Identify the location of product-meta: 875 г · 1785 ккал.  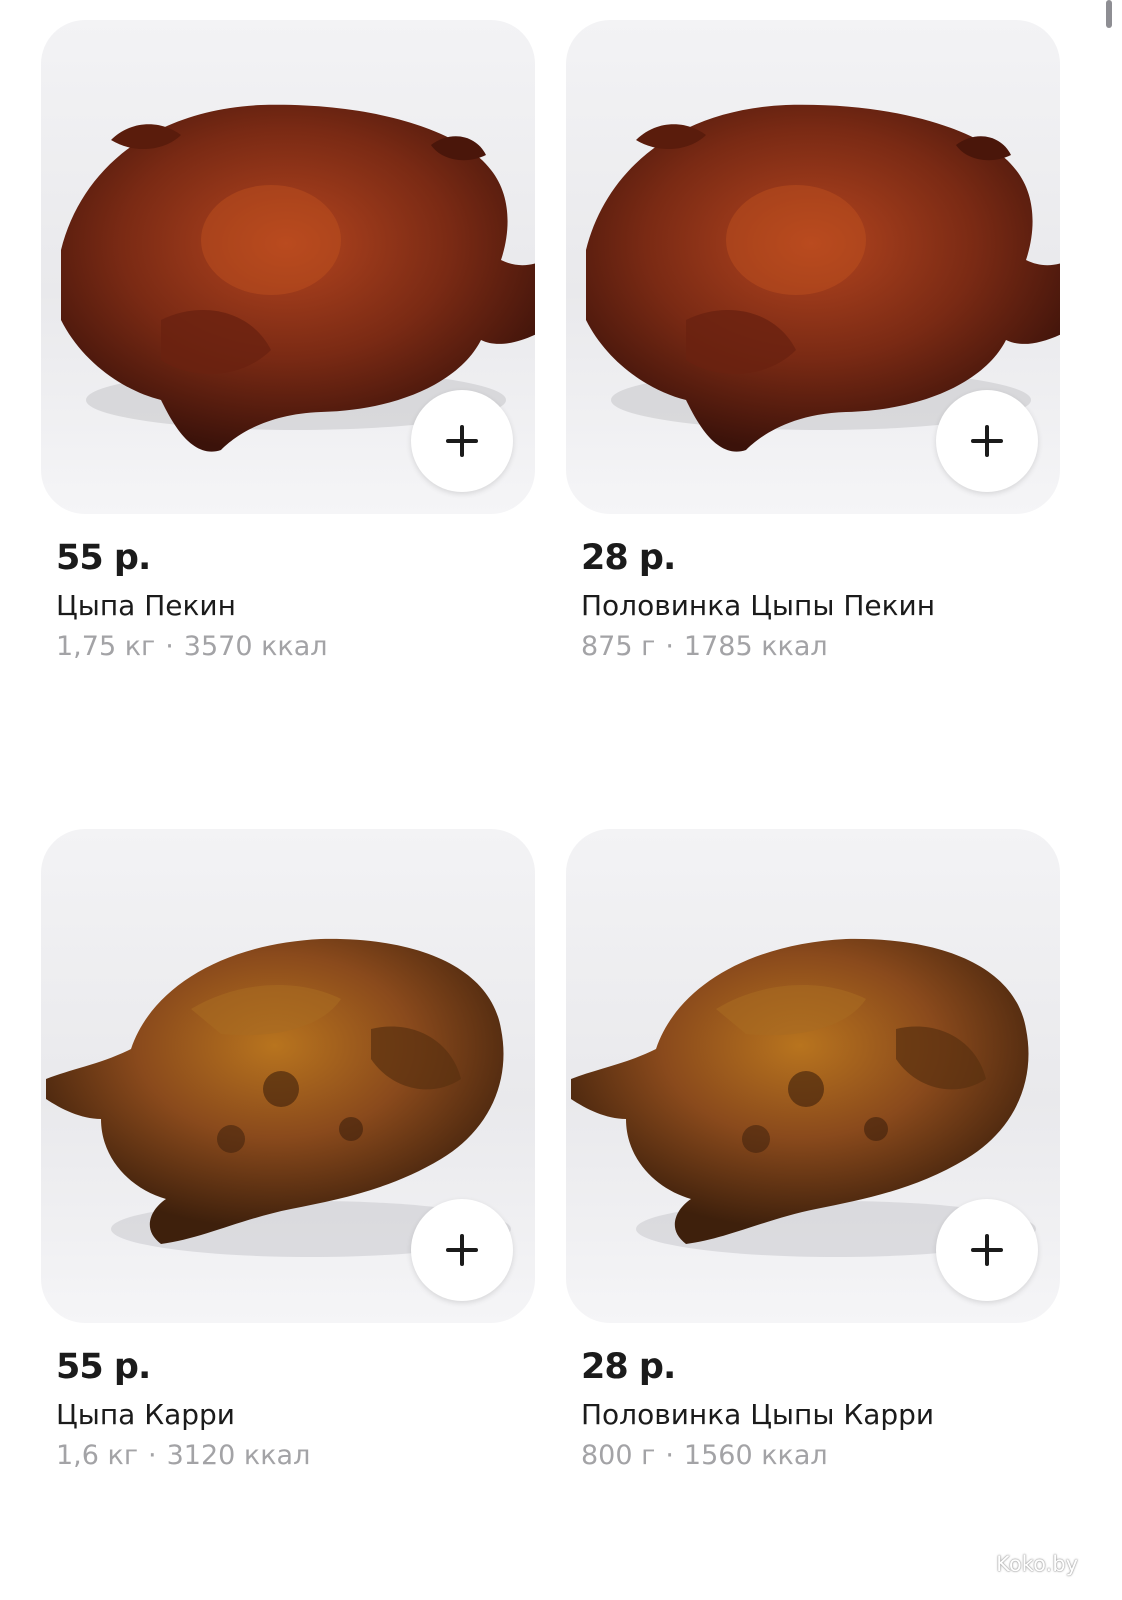
(820, 647).